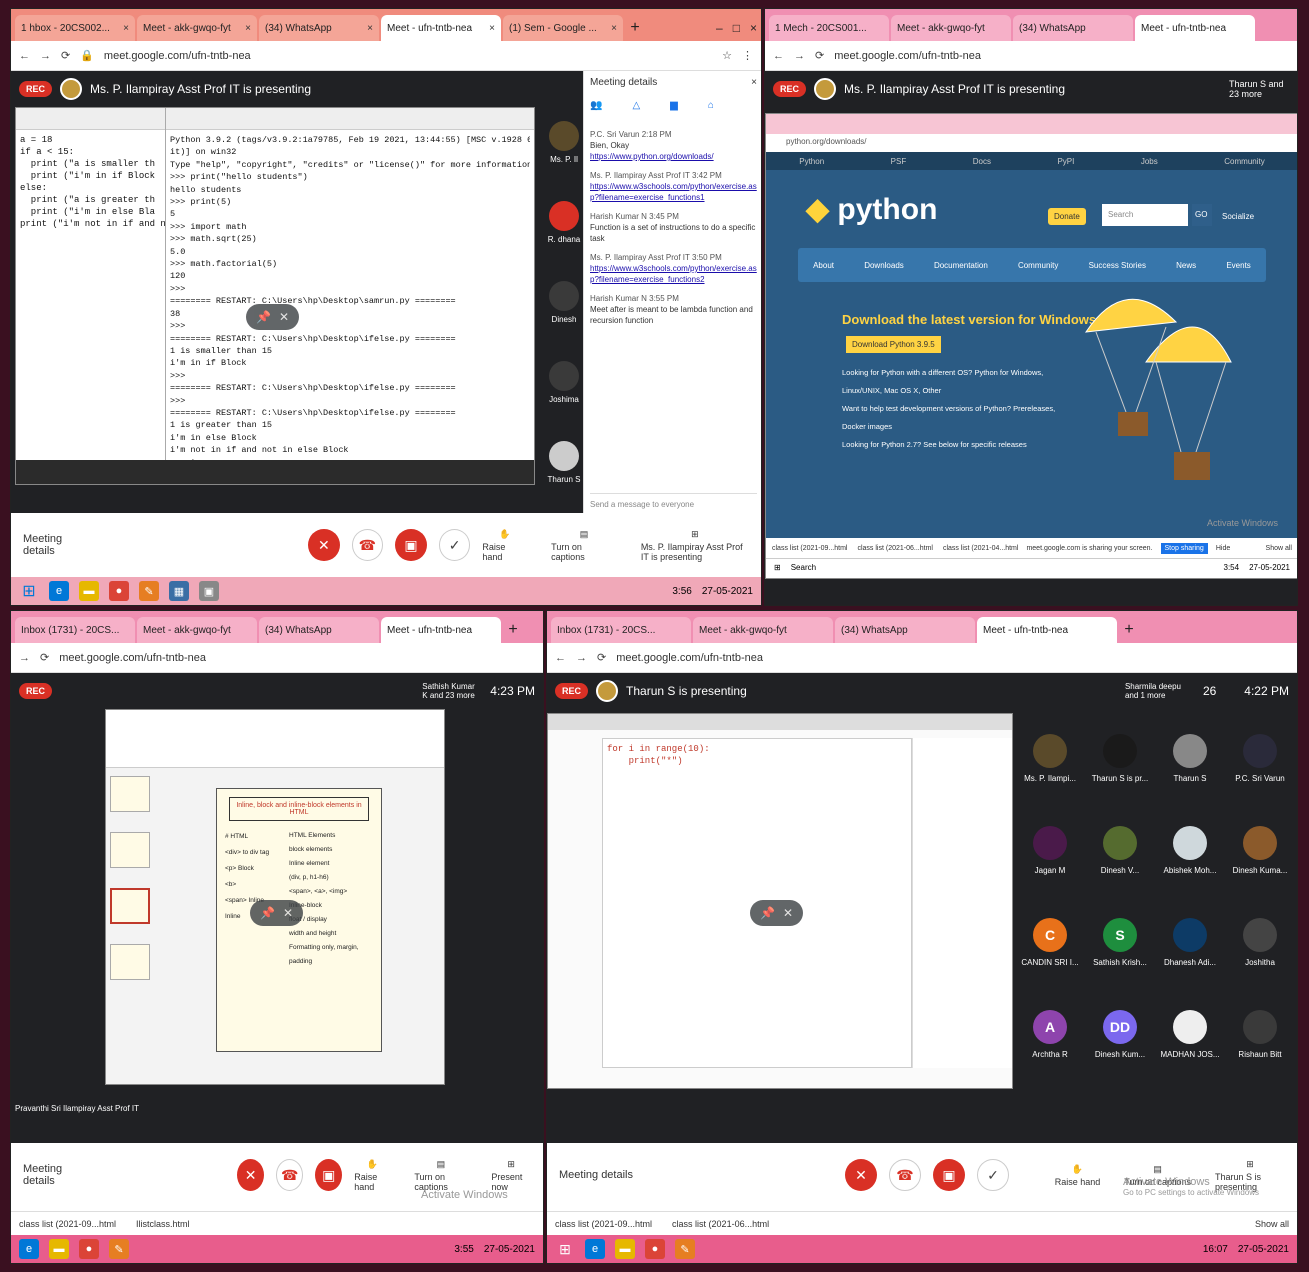 This screenshot has width=1309, height=1272. I want to click on python-menu-item: Community, so click(1038, 265).